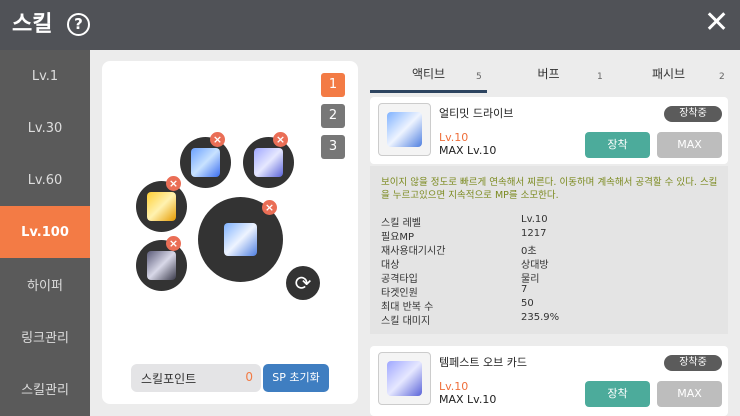 The width and height of the screenshot is (740, 416). What do you see at coordinates (333, 147) in the screenshot?
I see `preset-3-button: 3` at bounding box center [333, 147].